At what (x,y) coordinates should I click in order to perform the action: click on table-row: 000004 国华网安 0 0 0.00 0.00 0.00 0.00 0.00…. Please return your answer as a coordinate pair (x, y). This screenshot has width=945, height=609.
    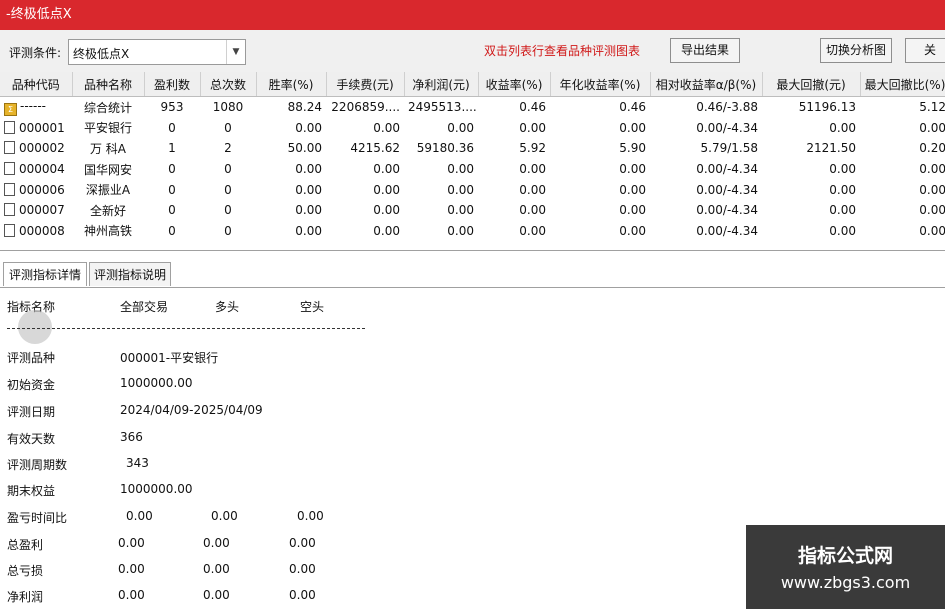
    Looking at the image, I should click on (472, 169).